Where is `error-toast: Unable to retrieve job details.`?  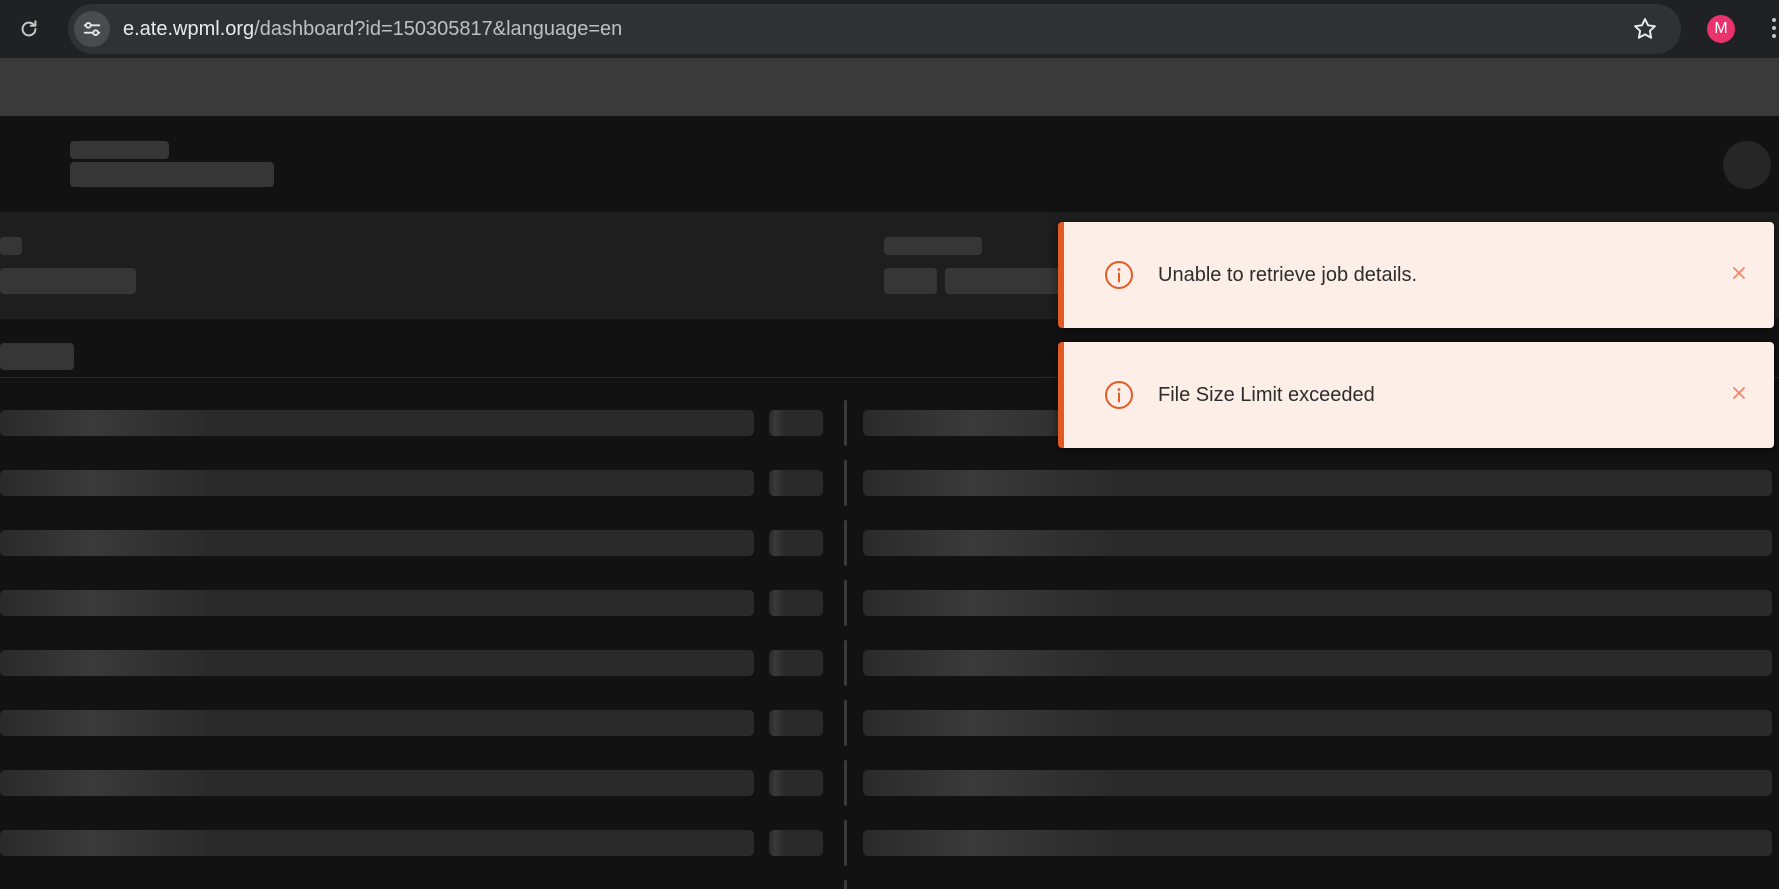 error-toast: Unable to retrieve job details. is located at coordinates (1416, 275).